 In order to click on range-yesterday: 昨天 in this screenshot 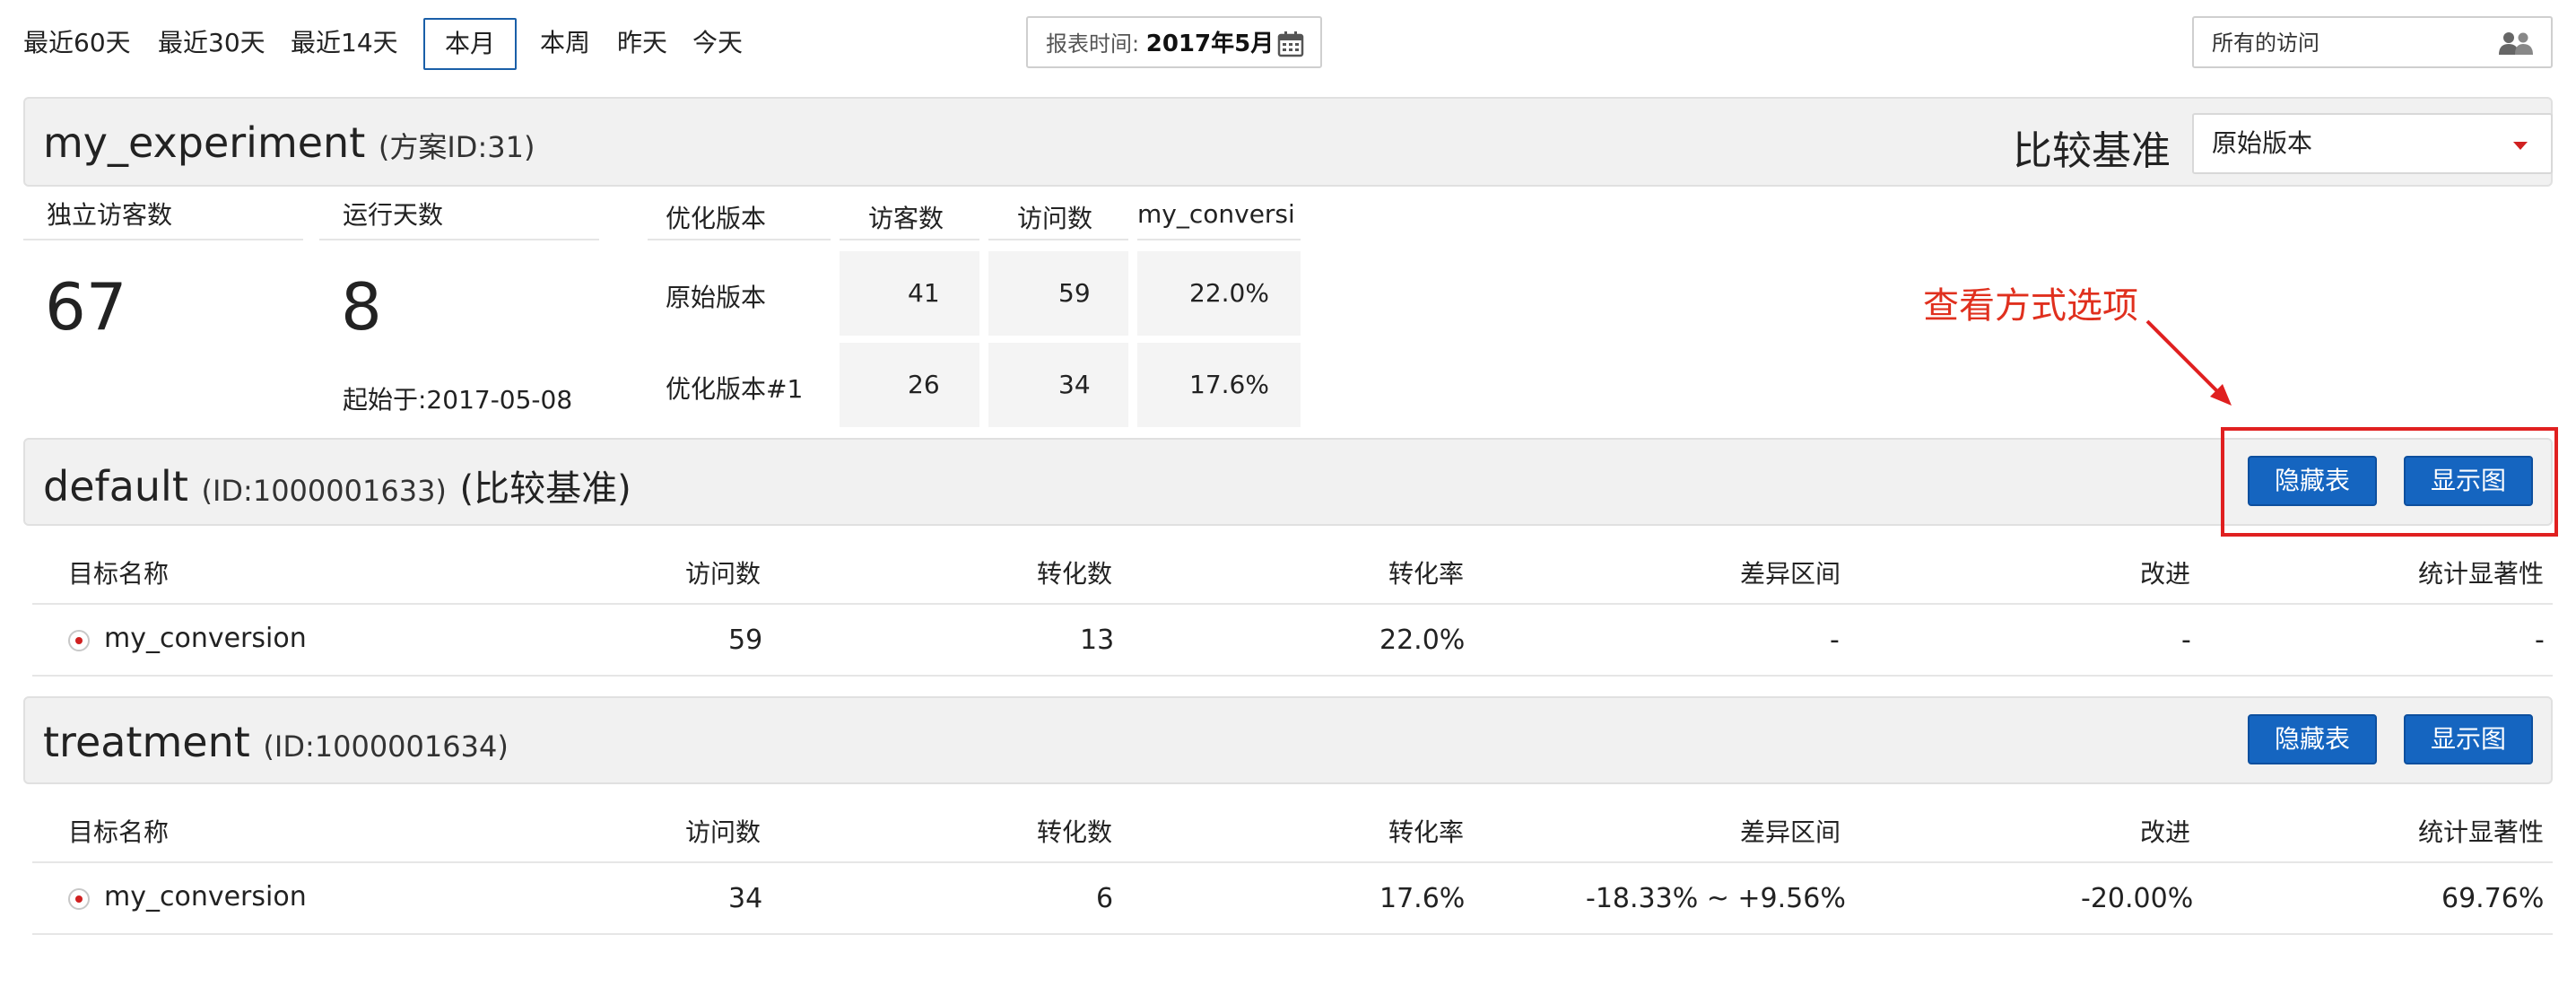, I will do `click(642, 43)`.